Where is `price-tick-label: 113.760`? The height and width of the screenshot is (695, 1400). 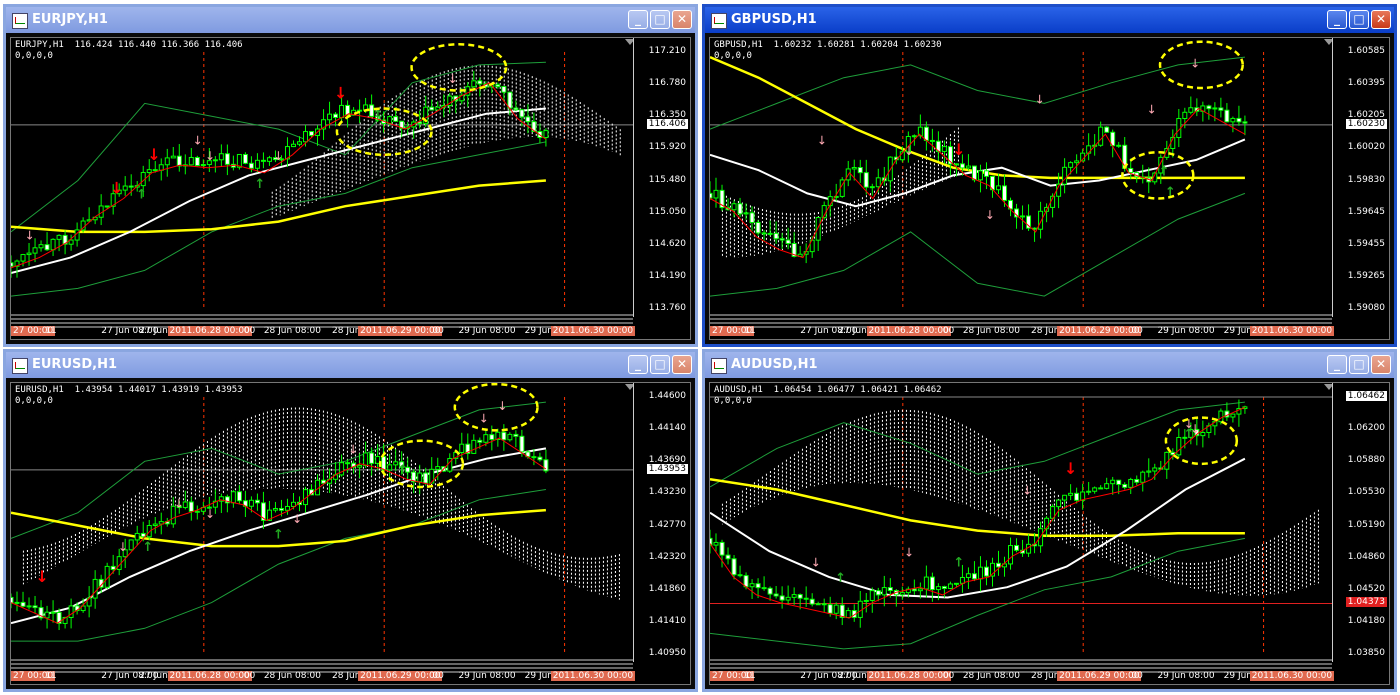 price-tick-label: 113.760 is located at coordinates (667, 308).